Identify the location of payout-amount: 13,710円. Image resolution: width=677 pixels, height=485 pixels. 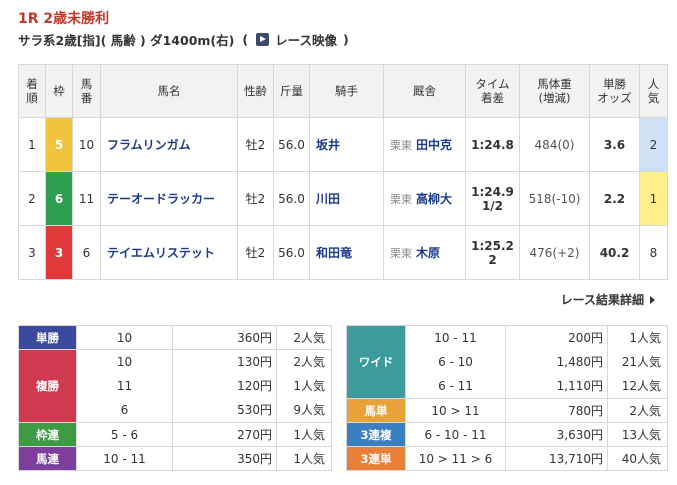
(556, 458).